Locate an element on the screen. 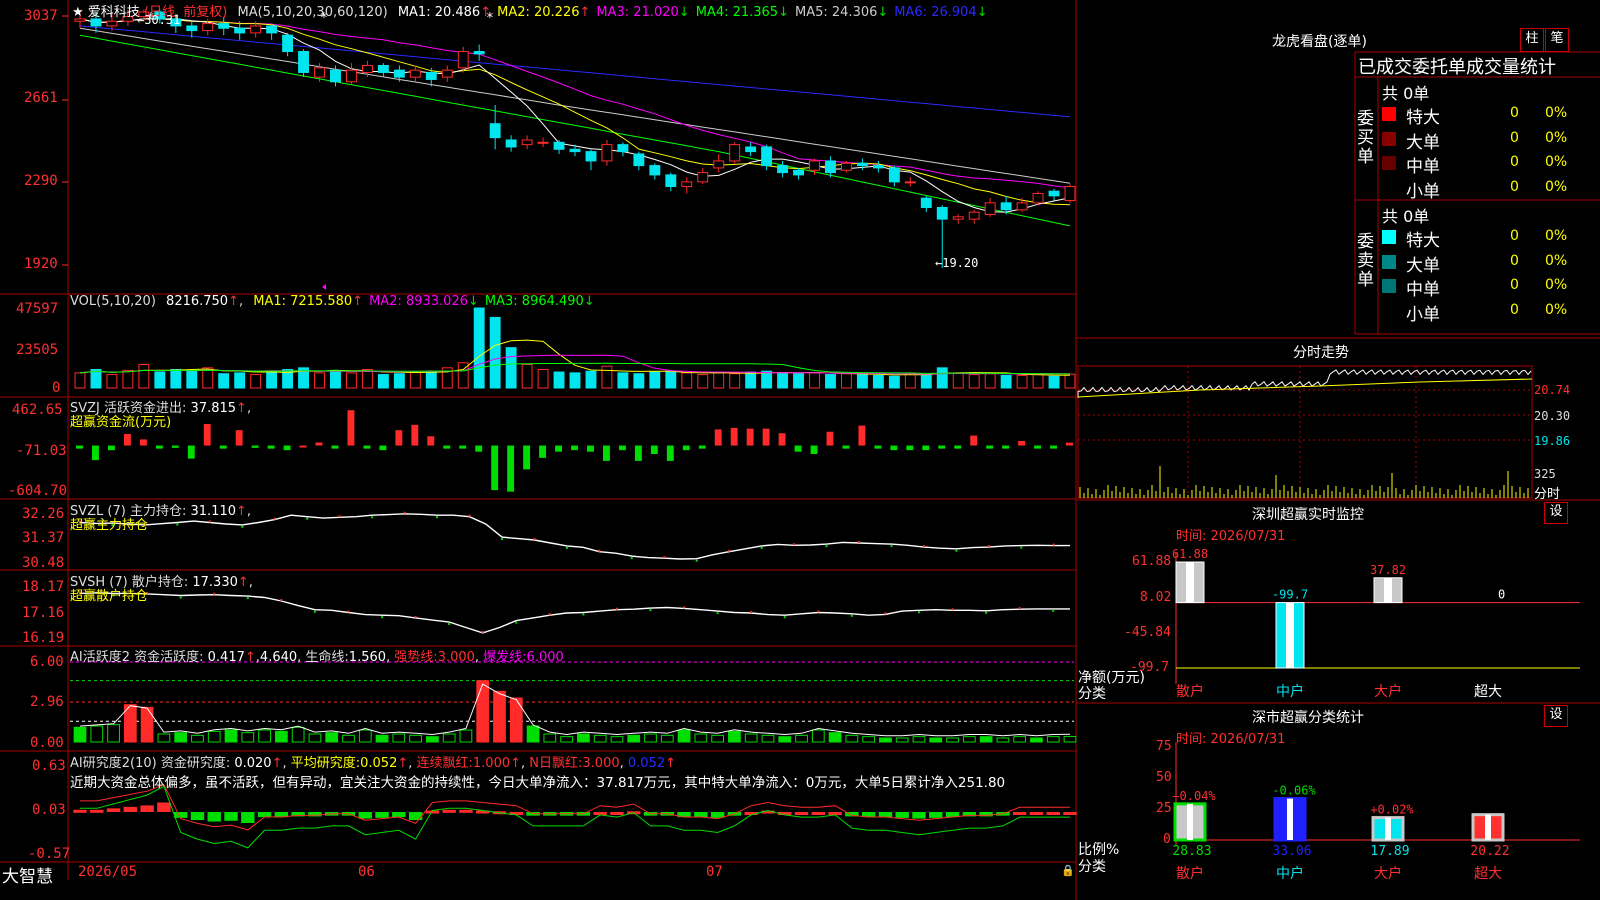  ma-legend-item: MA1: 20.486↑ is located at coordinates (444, 12).